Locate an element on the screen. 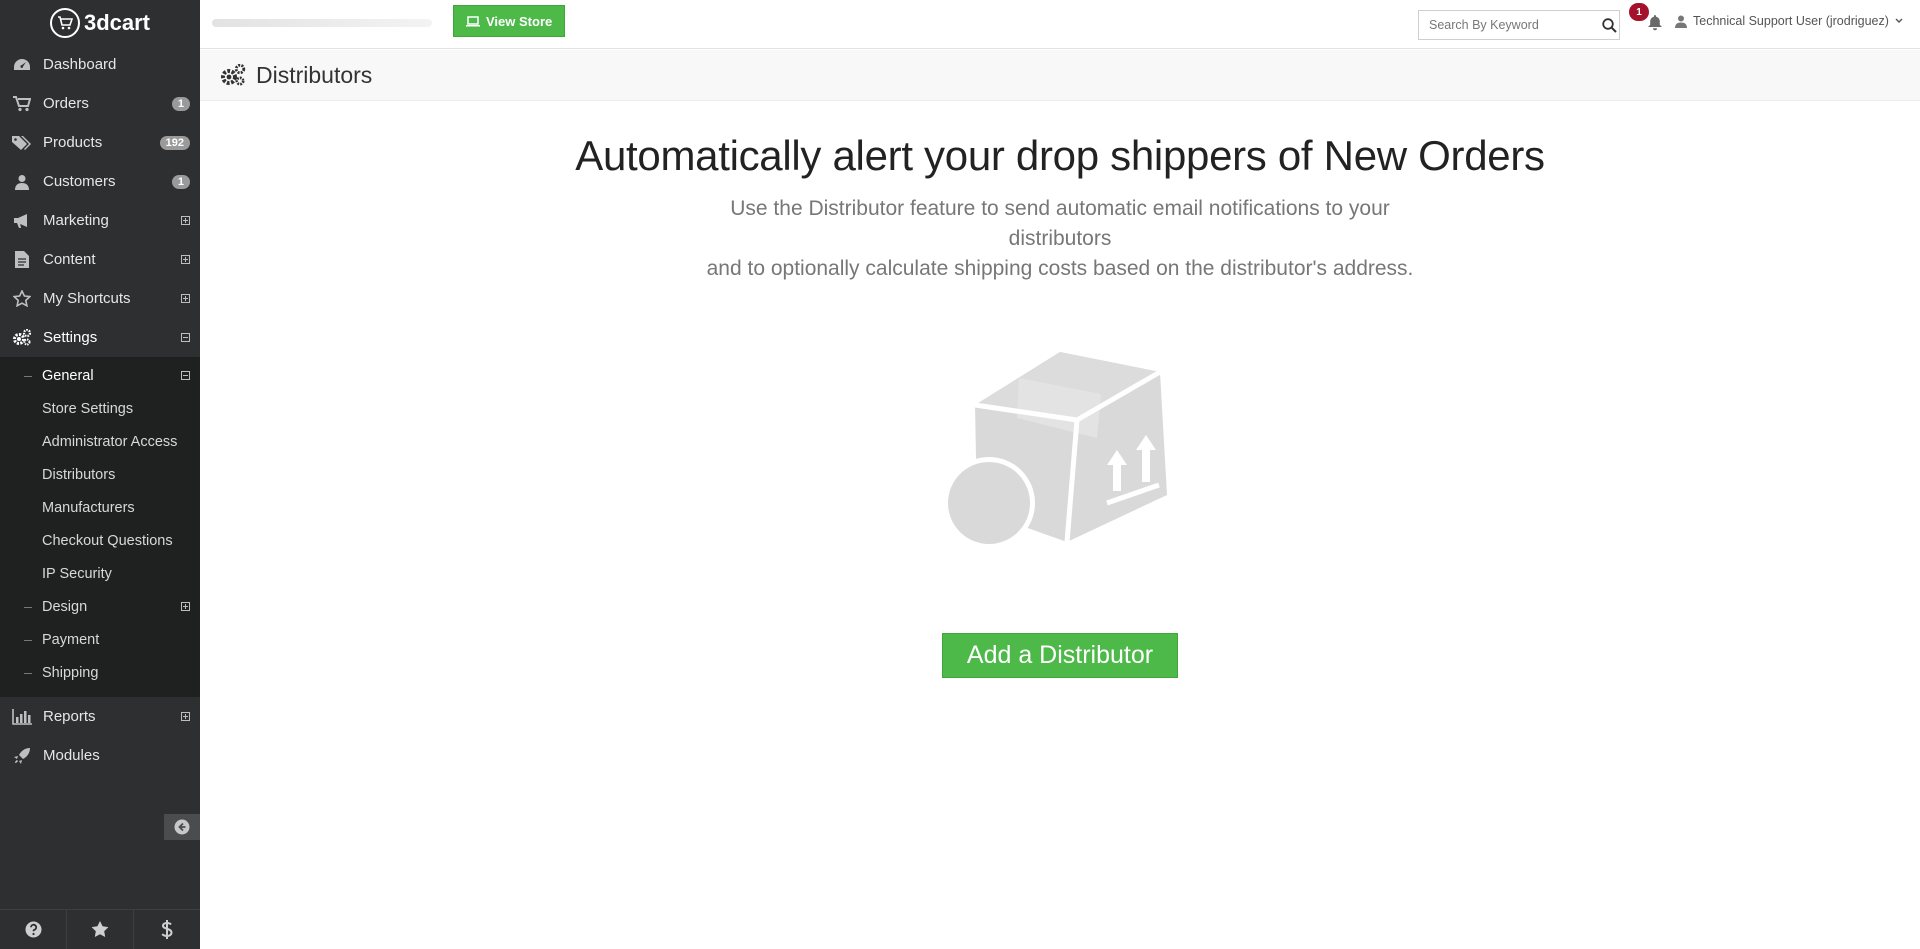  submenu-checkout-questions: Checkout Questions is located at coordinates (100, 540).